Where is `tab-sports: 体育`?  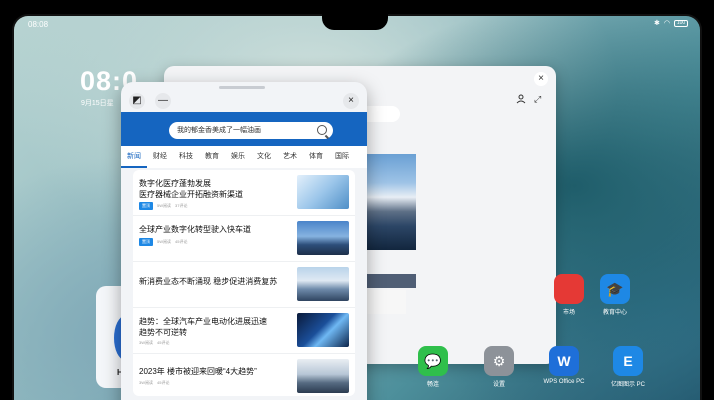
tab-sports: 体育 is located at coordinates (316, 157).